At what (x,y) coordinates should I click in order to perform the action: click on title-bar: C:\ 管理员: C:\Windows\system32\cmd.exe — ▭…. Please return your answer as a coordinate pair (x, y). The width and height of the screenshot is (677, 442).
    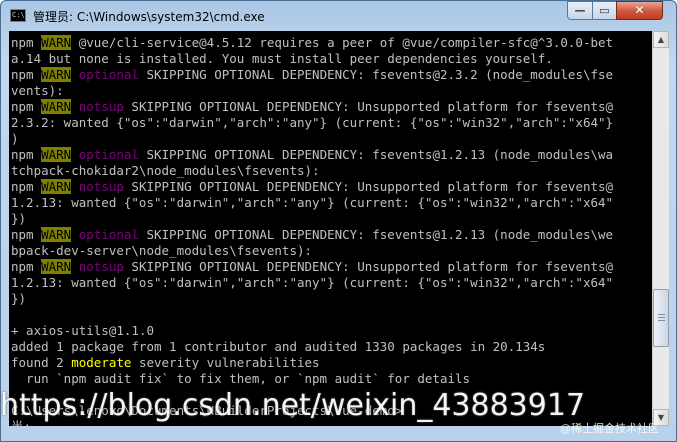
    Looking at the image, I should click on (338, 16).